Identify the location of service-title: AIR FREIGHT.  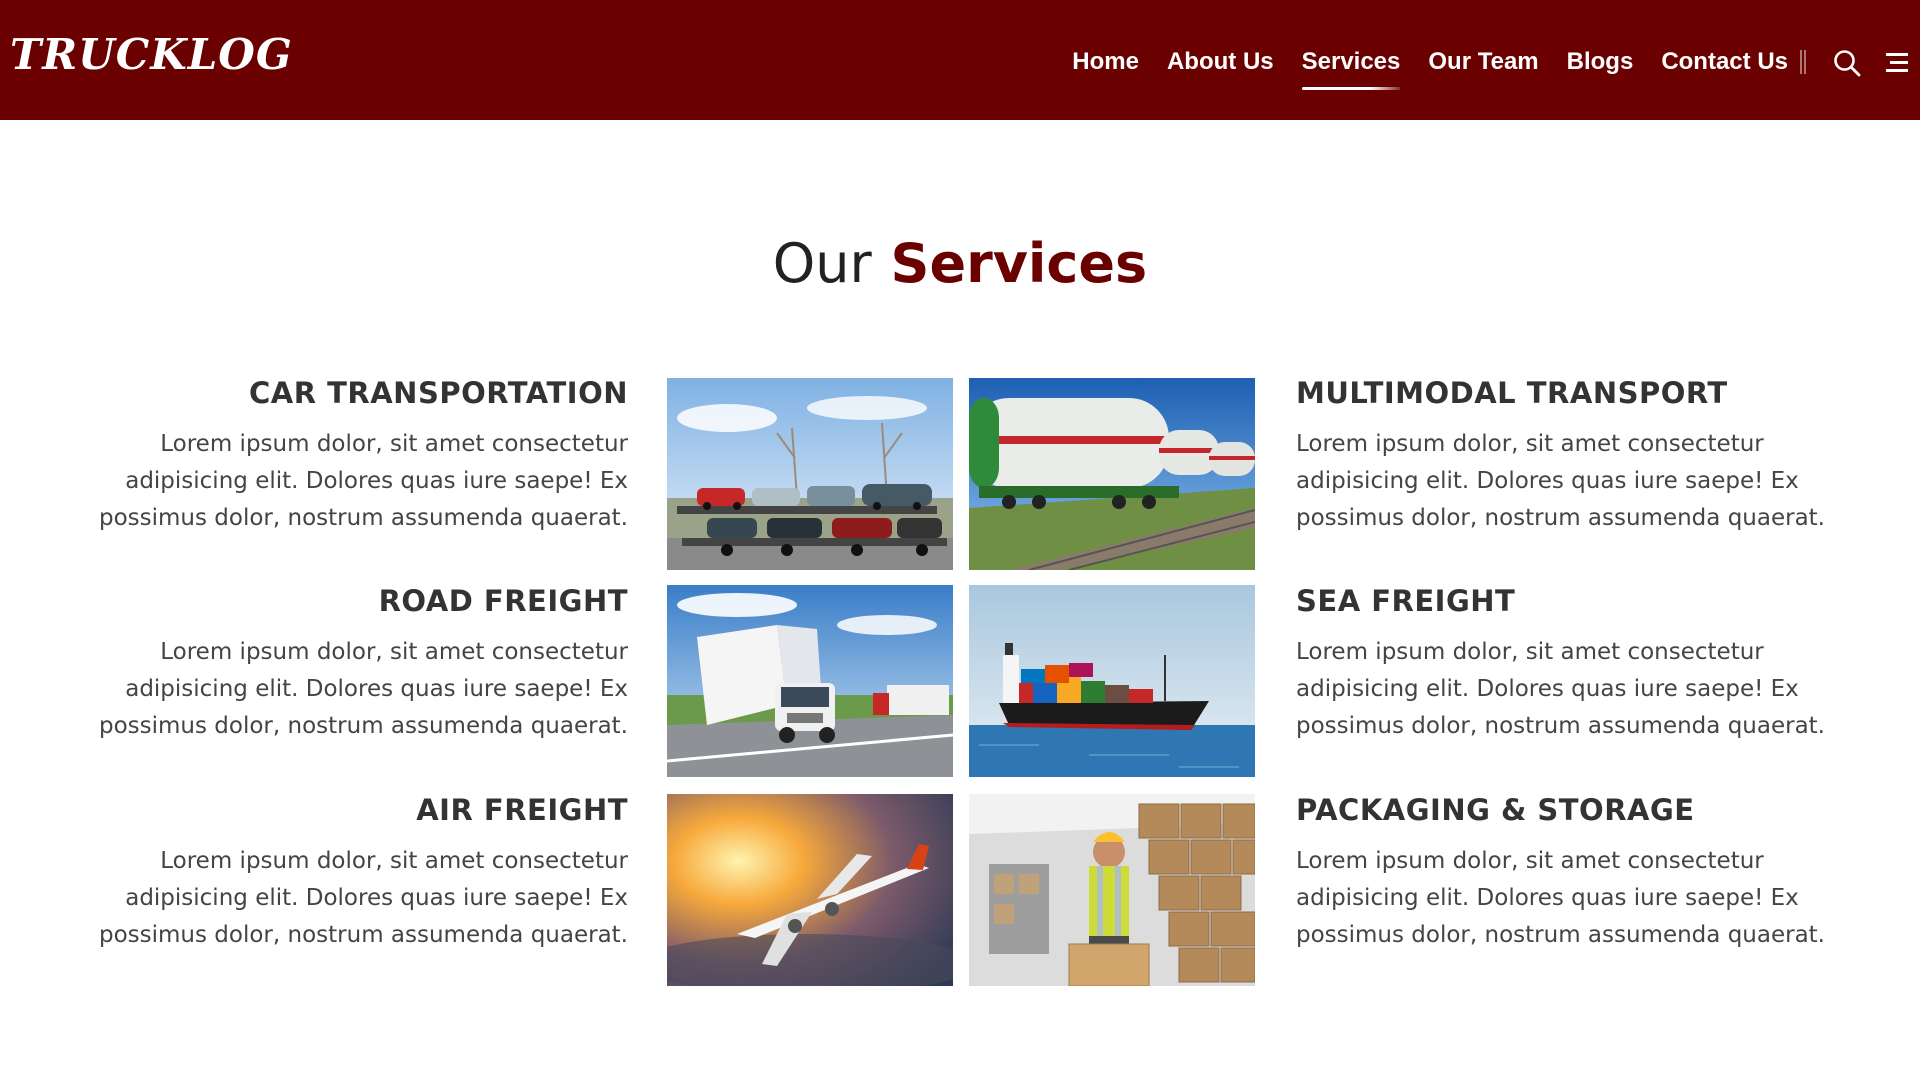
(522, 810).